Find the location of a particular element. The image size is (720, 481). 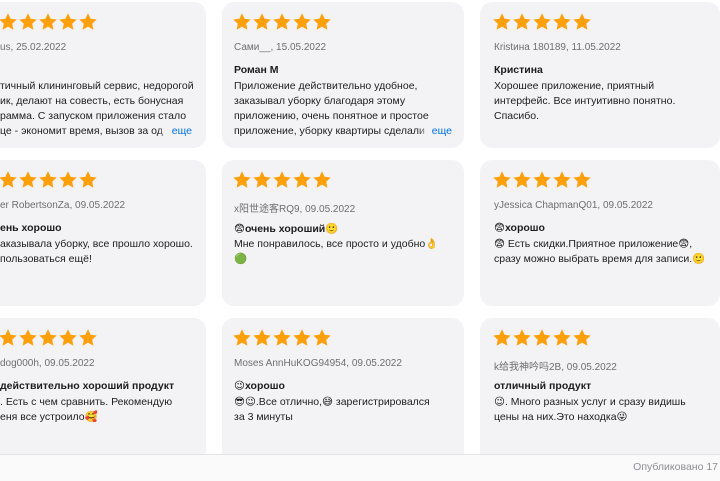

review-author-date: х阳世途客RQ9, 09.05.2022 is located at coordinates (295, 209).